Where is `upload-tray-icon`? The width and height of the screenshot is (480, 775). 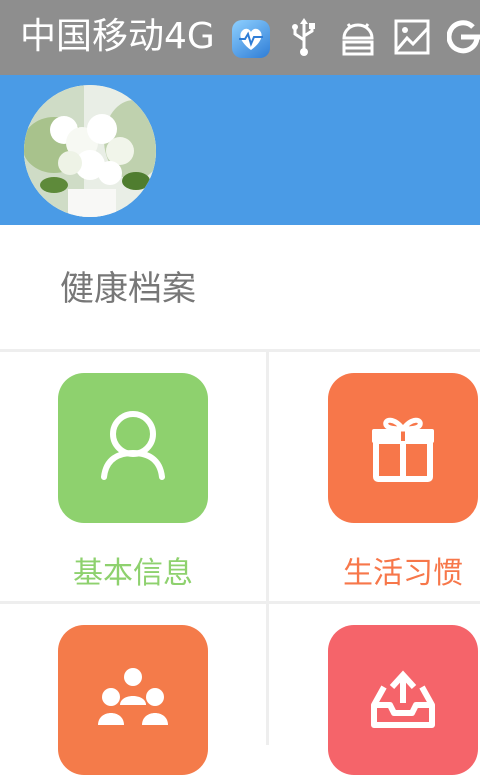 upload-tray-icon is located at coordinates (403, 699).